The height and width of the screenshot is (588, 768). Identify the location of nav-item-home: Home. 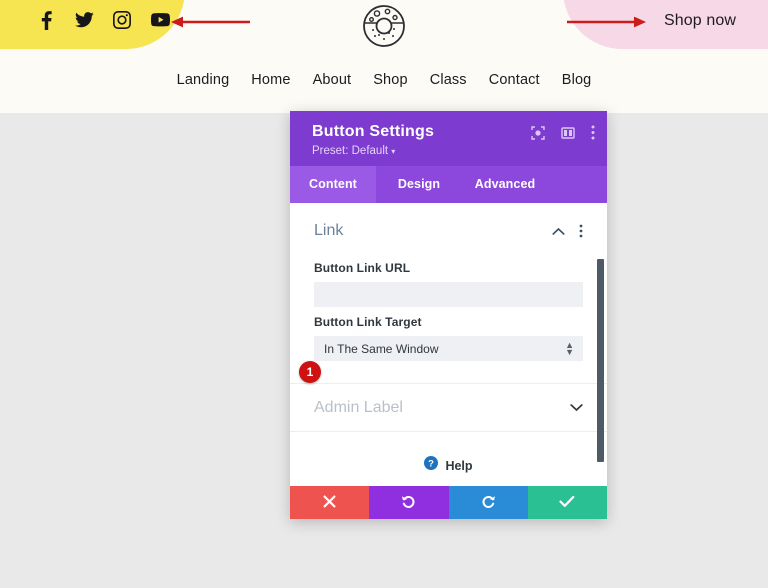
(270, 80).